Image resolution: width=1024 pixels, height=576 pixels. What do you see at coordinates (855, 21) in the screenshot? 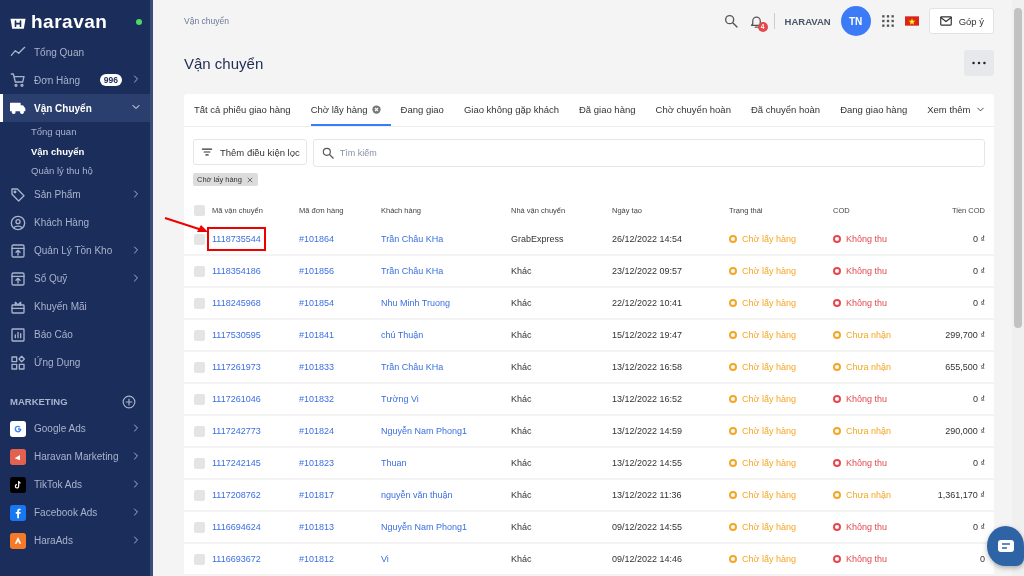
I see `avatar: TN` at bounding box center [855, 21].